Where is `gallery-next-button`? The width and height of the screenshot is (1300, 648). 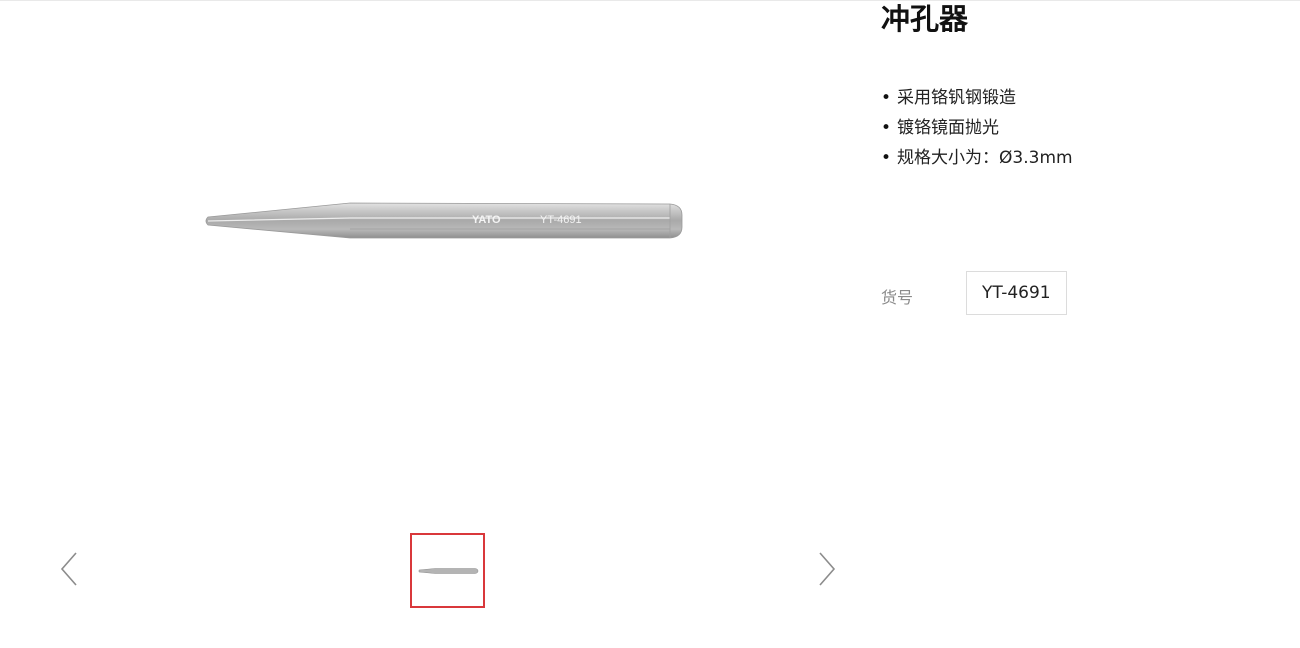 gallery-next-button is located at coordinates (826, 569).